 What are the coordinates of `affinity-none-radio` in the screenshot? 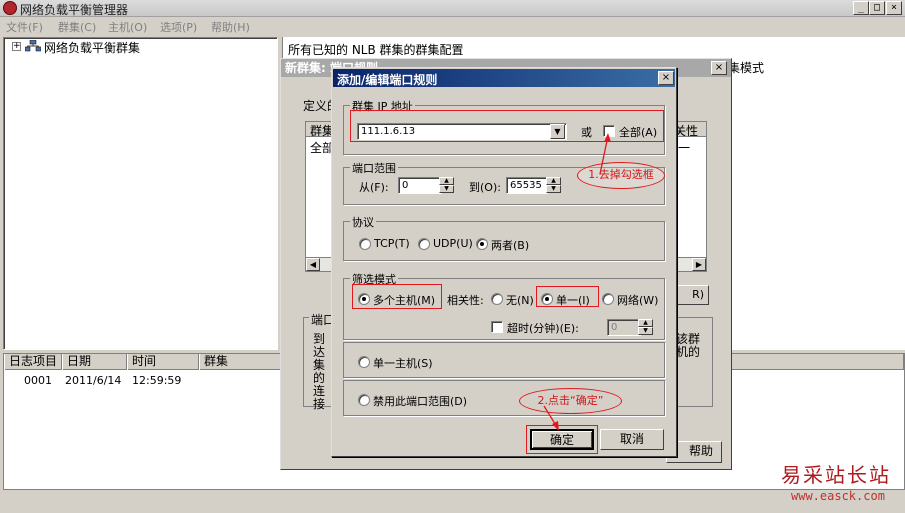 It's located at (497, 299).